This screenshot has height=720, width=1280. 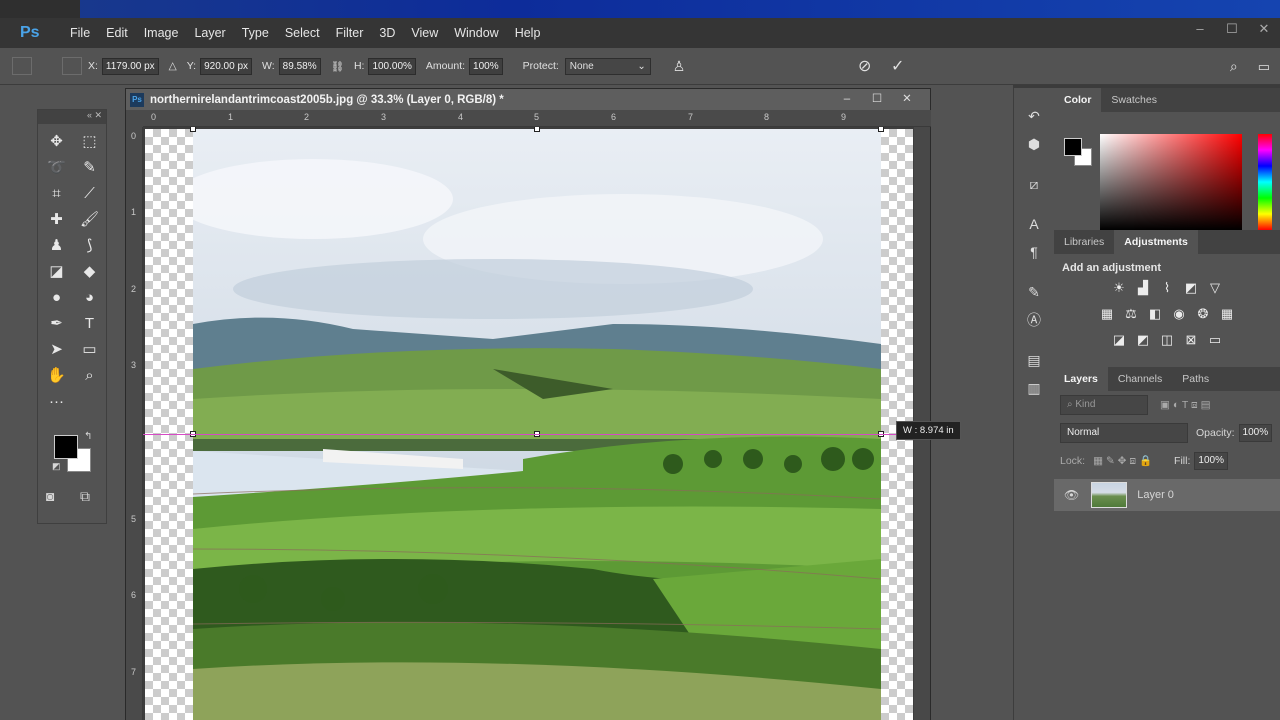 I want to click on doc-maximize-icon: ☐, so click(x=877, y=99).